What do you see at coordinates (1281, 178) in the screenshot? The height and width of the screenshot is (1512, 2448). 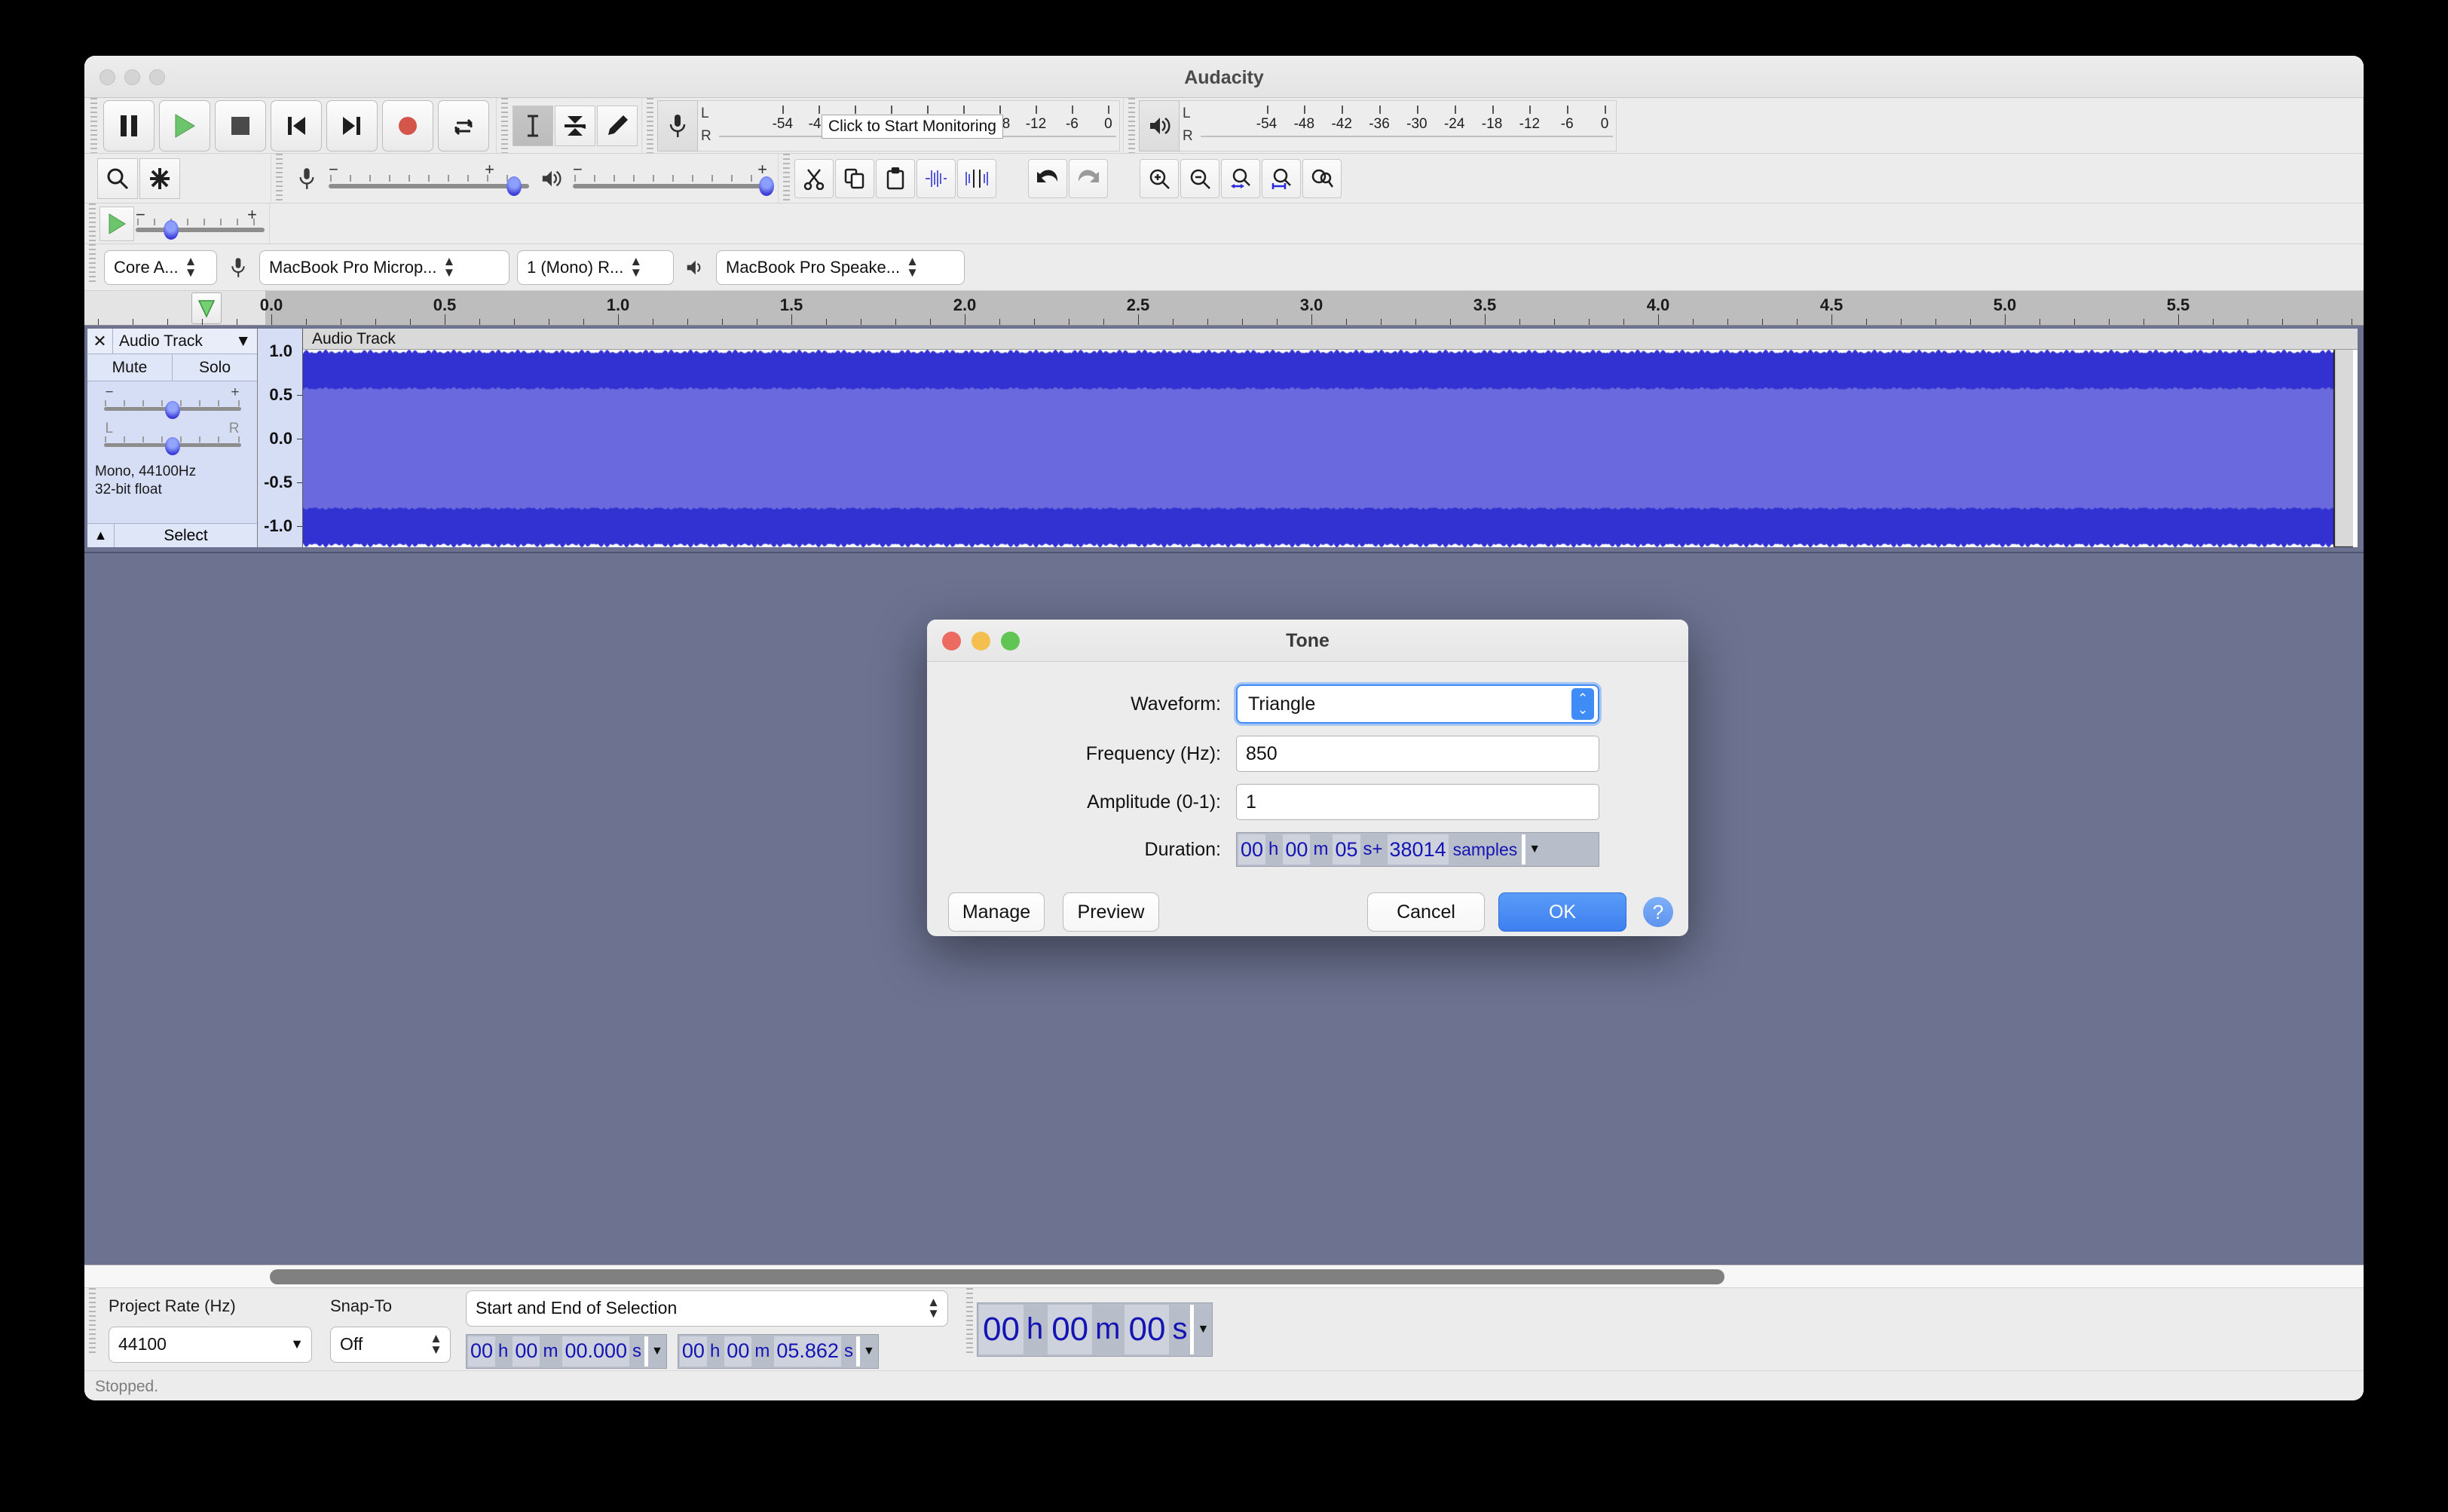 I see `fit-project-button` at bounding box center [1281, 178].